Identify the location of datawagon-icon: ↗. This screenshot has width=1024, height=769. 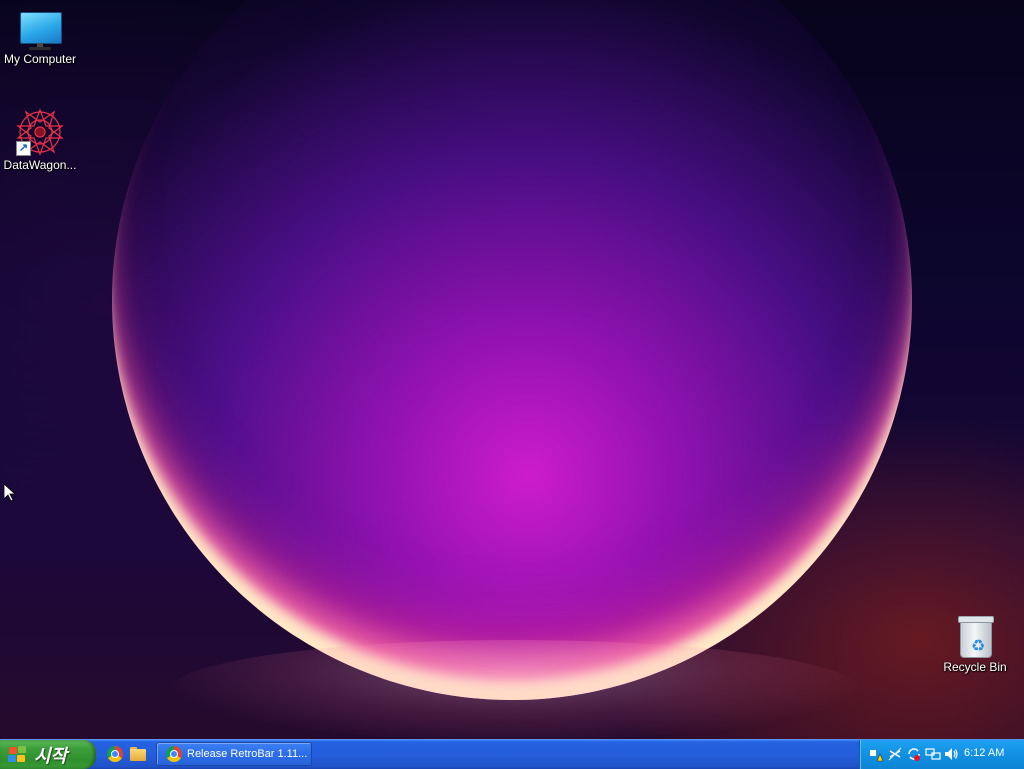
(40, 132).